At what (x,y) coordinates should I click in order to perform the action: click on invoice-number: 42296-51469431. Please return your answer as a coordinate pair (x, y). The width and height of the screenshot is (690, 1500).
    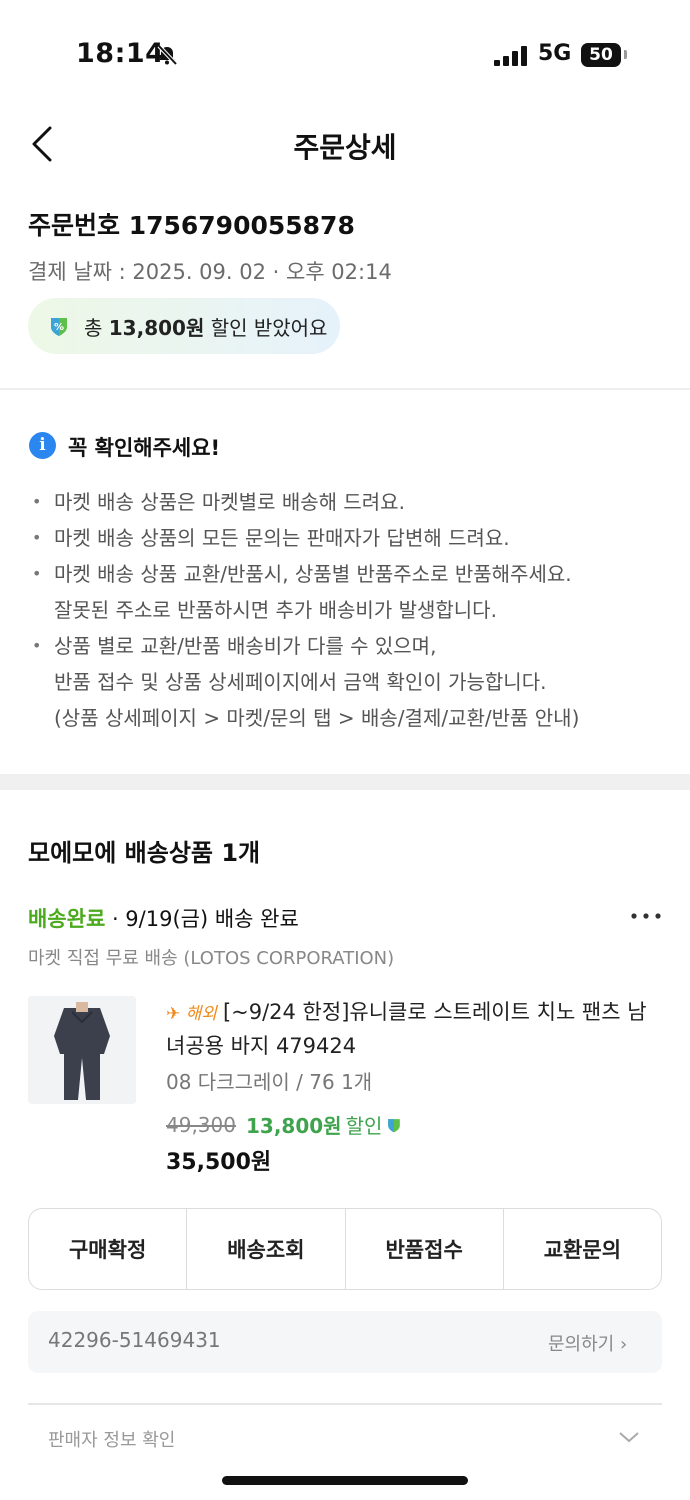
    Looking at the image, I should click on (134, 1340).